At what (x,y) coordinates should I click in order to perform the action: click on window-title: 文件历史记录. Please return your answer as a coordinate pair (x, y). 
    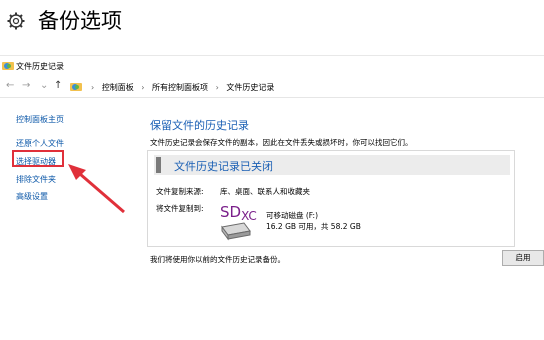
    Looking at the image, I should click on (40, 66).